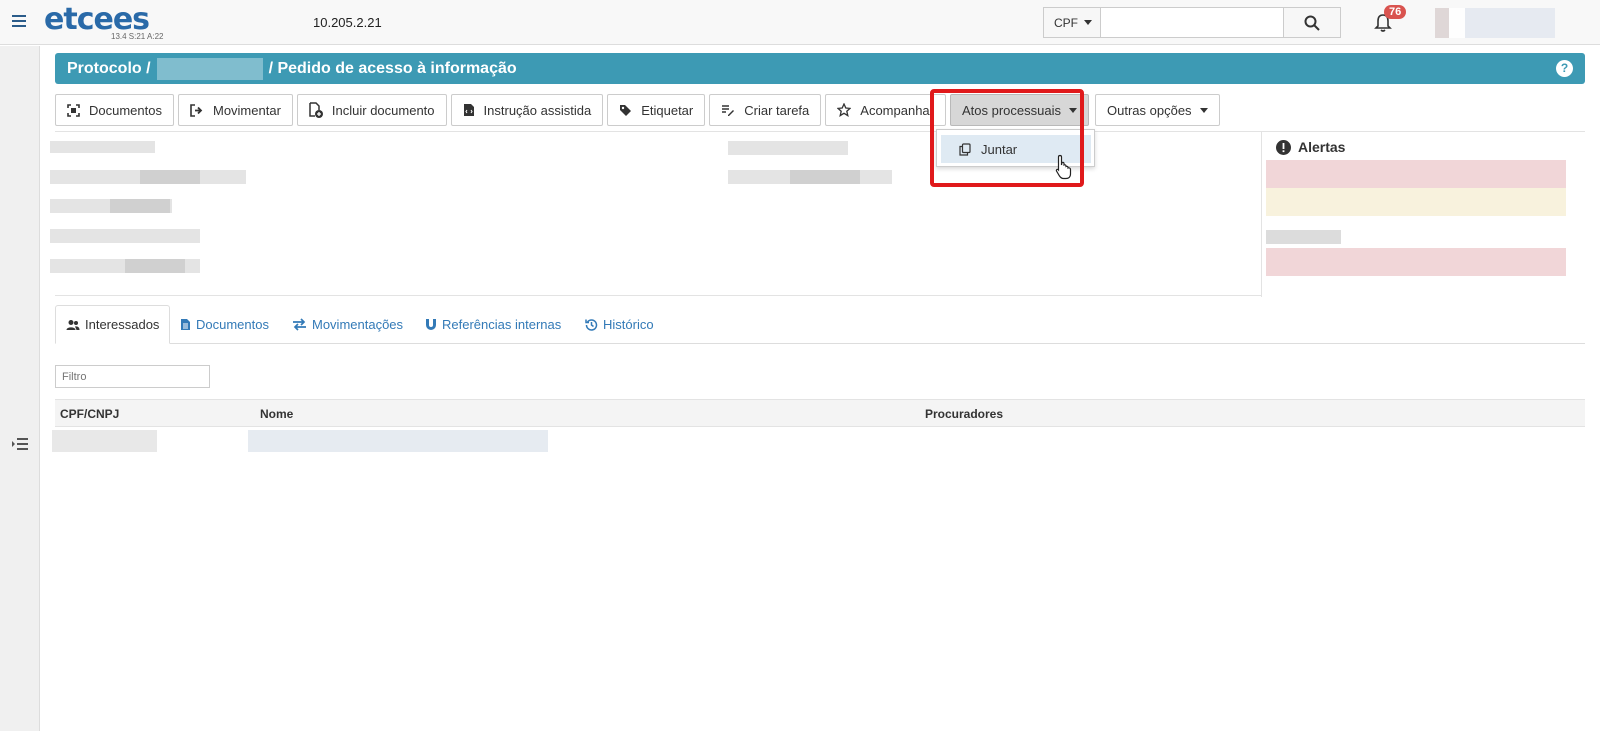 The height and width of the screenshot is (731, 1600). What do you see at coordinates (246, 110) in the screenshot?
I see `movimentar-label: Movimentar` at bounding box center [246, 110].